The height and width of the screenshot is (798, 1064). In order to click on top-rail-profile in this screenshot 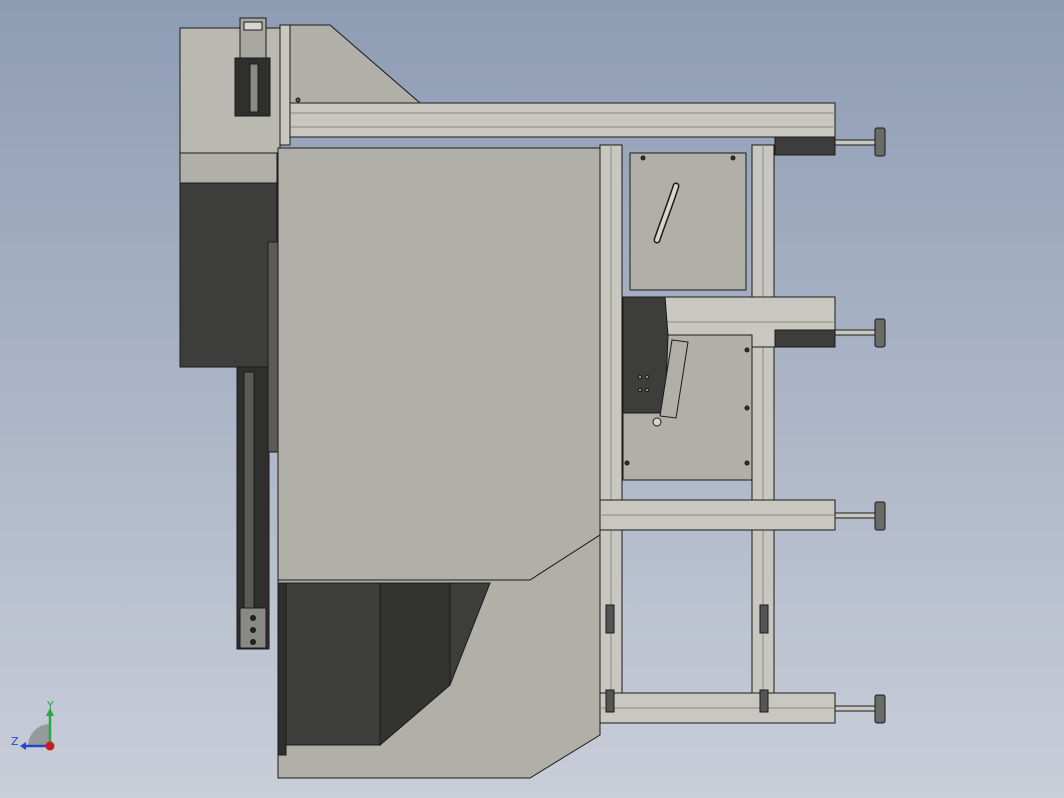, I will do `click(562, 120)`.